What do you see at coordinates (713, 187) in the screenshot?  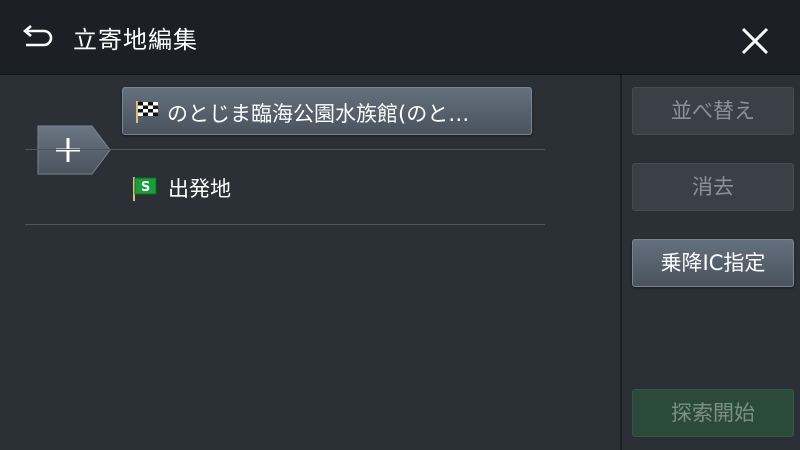 I see `delete-button: 消去` at bounding box center [713, 187].